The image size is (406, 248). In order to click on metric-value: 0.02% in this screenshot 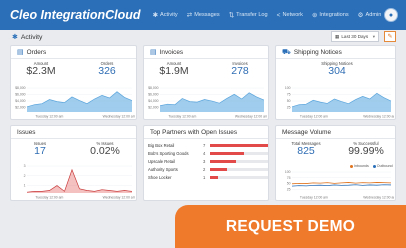, I will do `click(105, 151)`.